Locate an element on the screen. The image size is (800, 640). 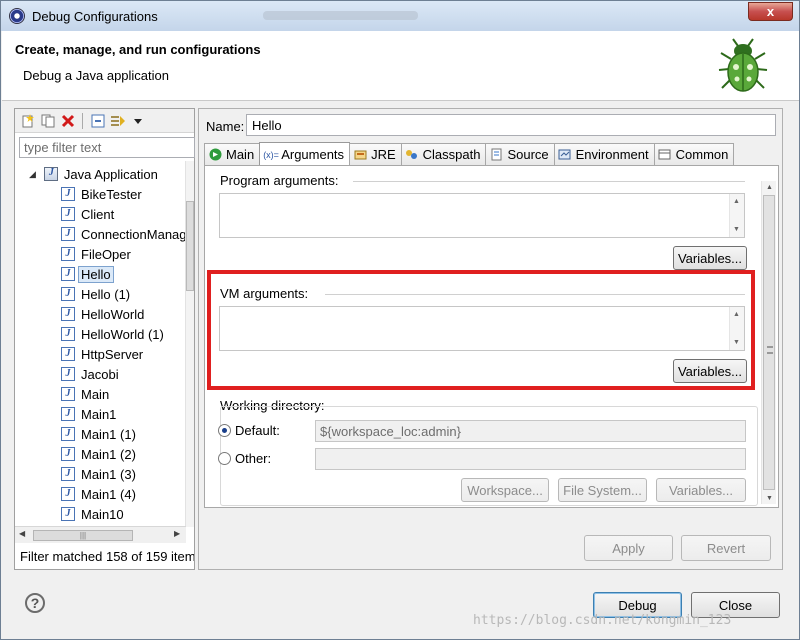
window-close-button: x is located at coordinates (770, 11).